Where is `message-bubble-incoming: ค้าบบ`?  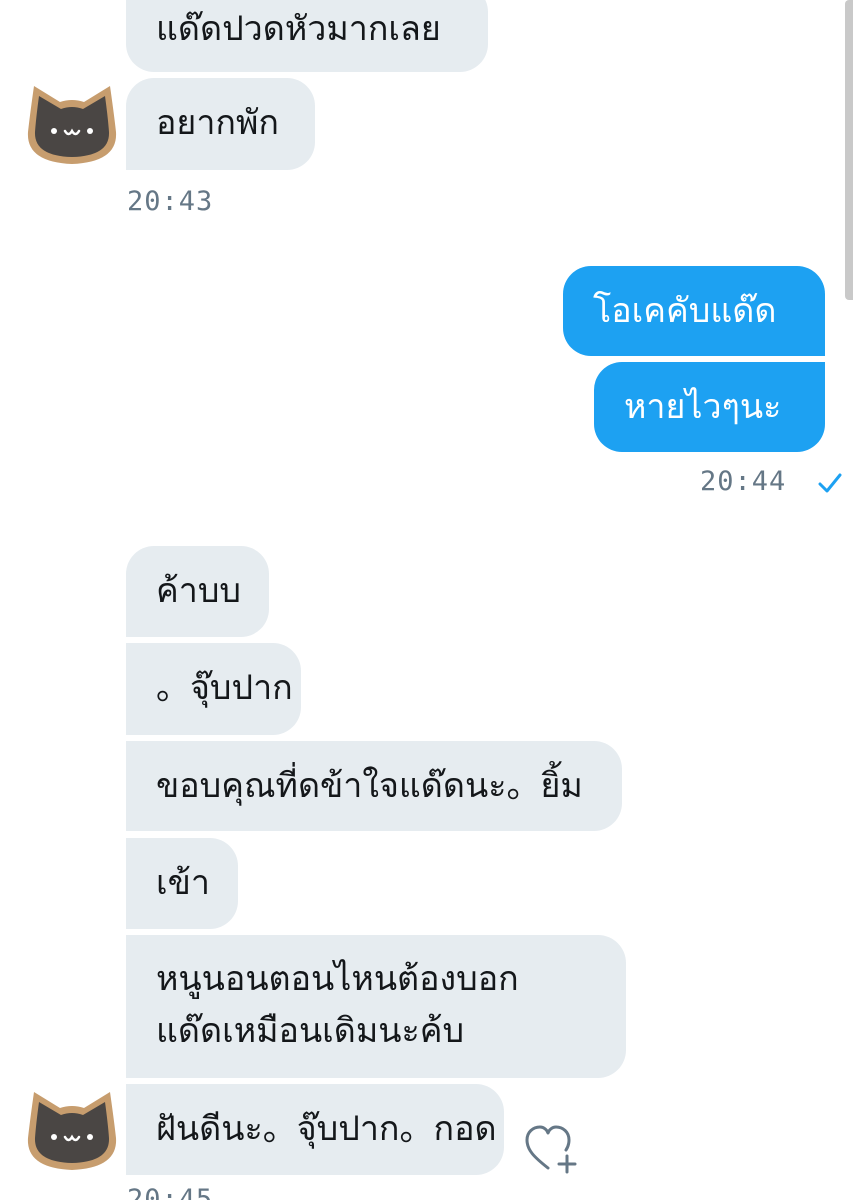
message-bubble-incoming: ค้าบบ is located at coordinates (197, 591).